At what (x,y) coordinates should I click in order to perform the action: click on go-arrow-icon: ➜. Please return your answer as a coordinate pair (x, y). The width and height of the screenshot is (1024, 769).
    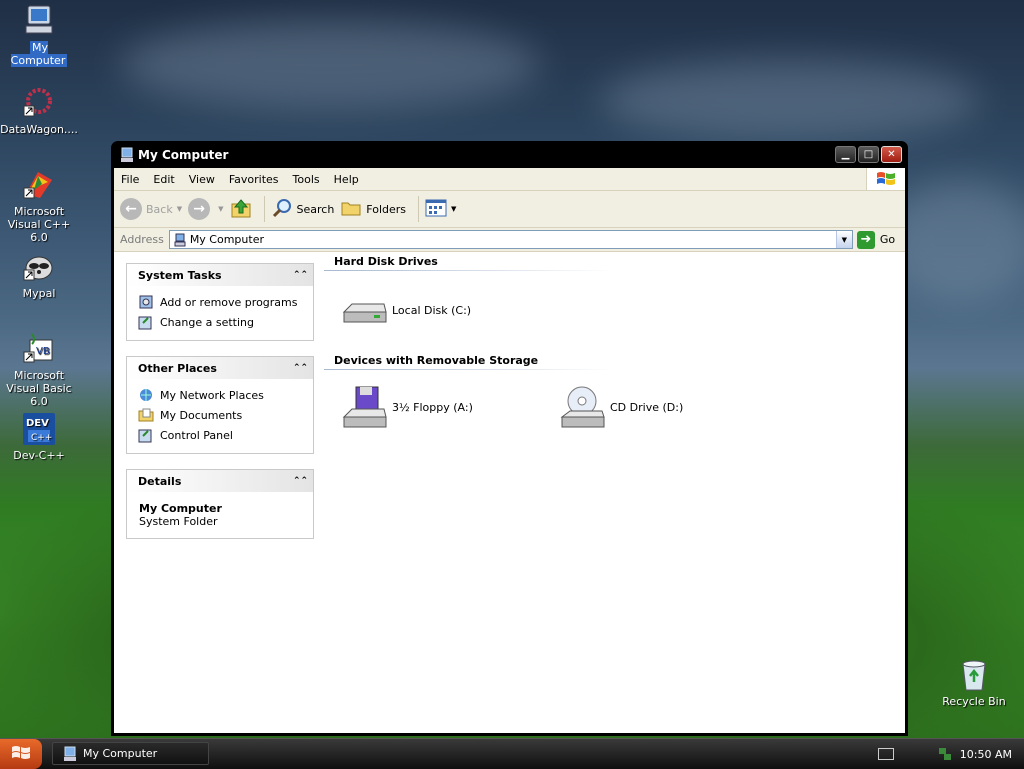
    Looking at the image, I should click on (865, 239).